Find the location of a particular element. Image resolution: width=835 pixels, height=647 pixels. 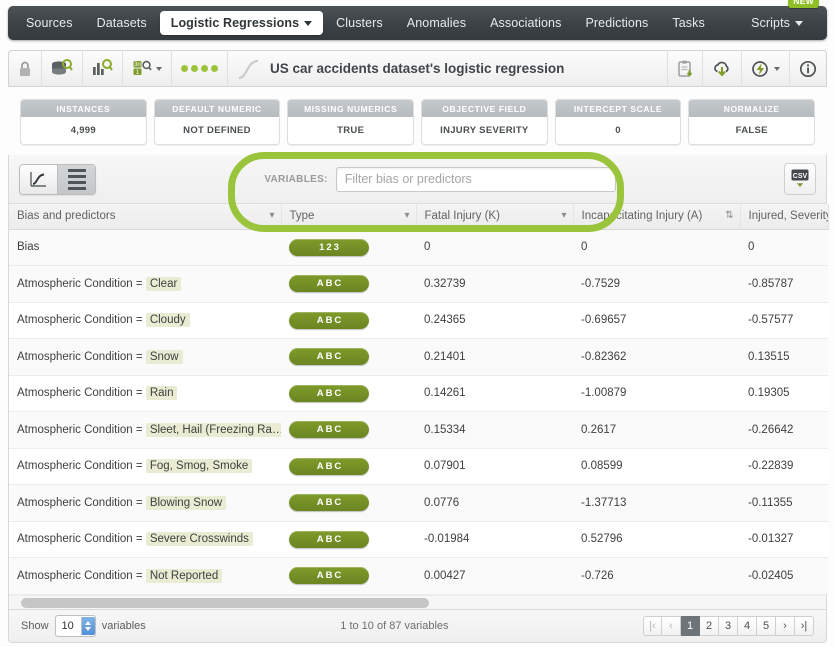

nav-label: Scripts is located at coordinates (770, 23).